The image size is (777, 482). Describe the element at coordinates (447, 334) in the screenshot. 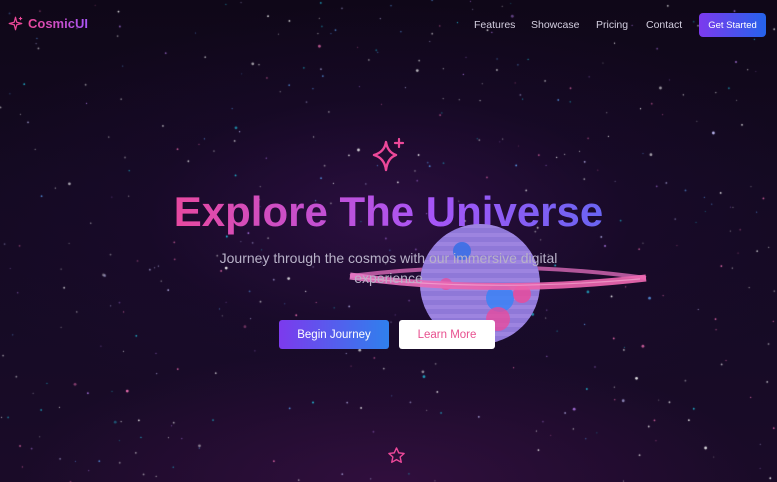

I see `learn-more-button: Learn More` at that location.